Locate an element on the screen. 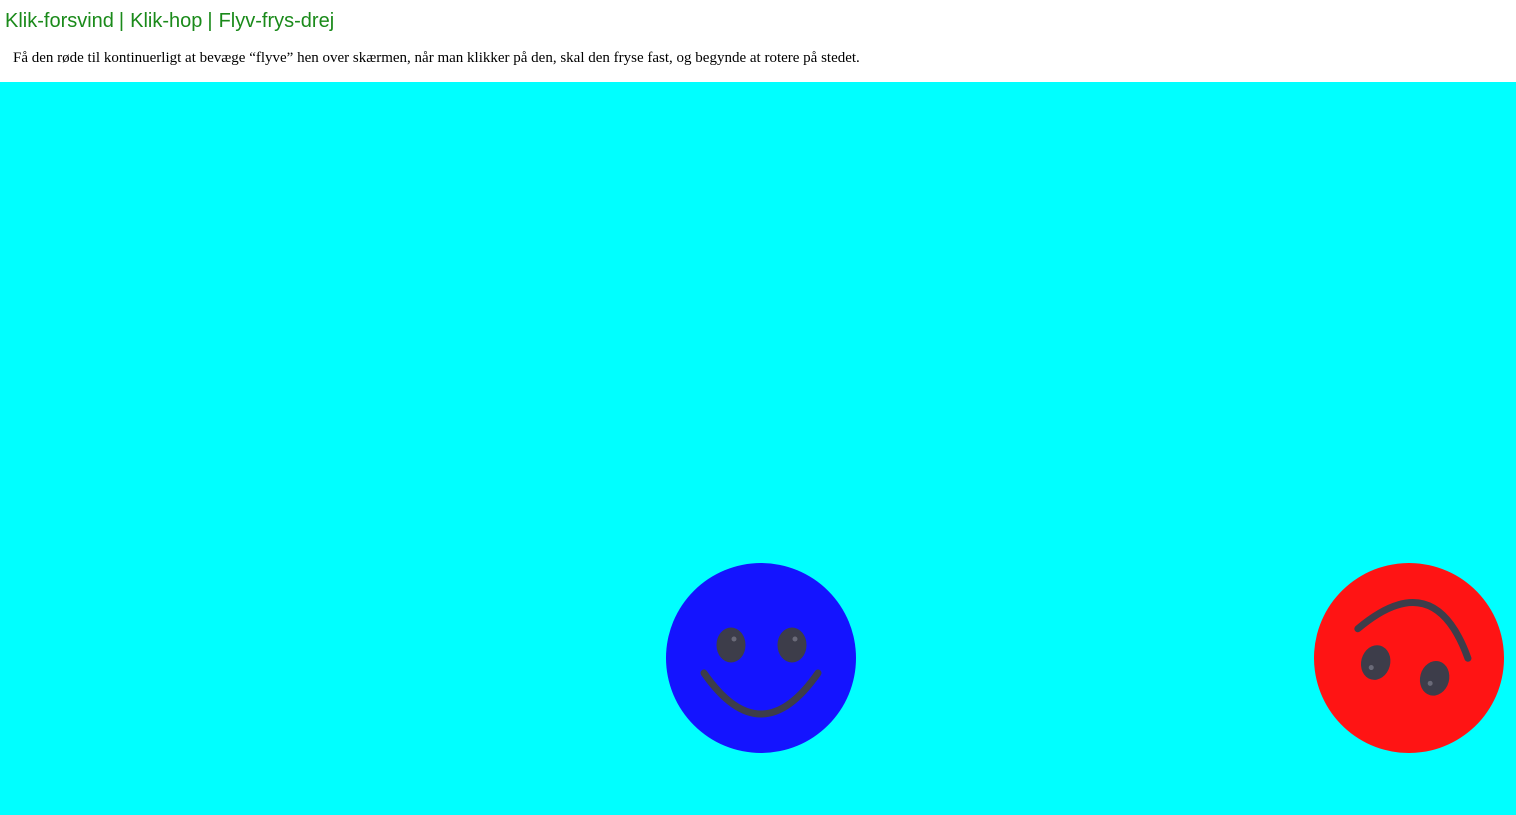 Image resolution: width=1516 pixels, height=815 pixels. red-smiley is located at coordinates (1409, 658).